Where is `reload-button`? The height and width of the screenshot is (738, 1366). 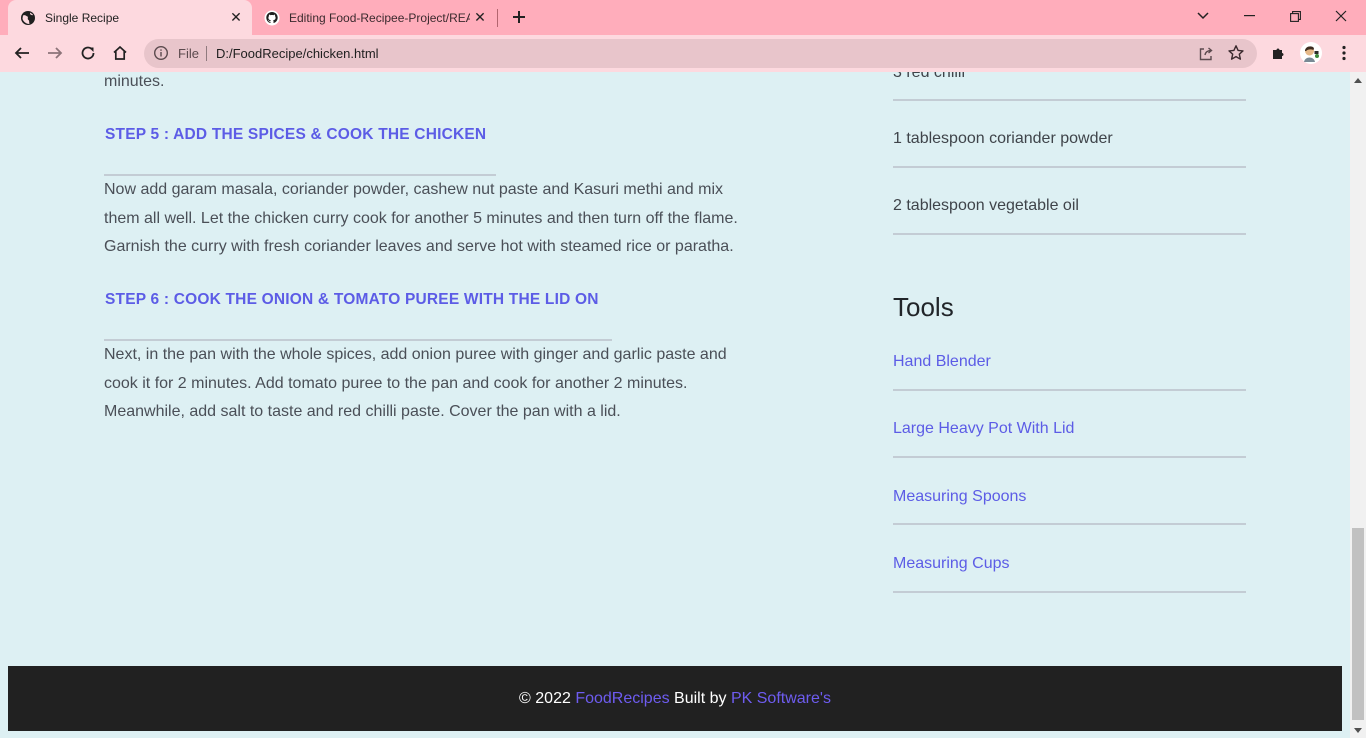 reload-button is located at coordinates (88, 53).